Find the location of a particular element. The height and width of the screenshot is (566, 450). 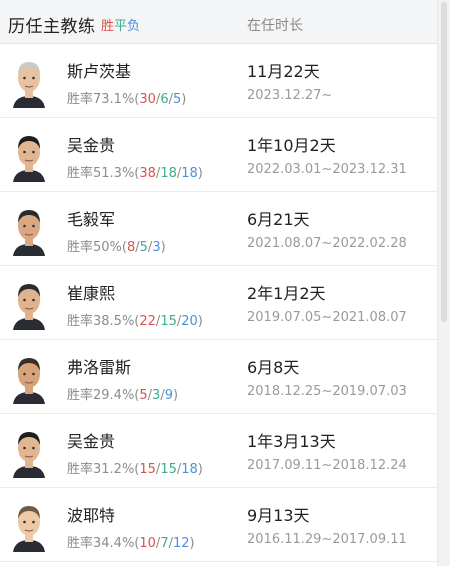

tenure-period: 2022.03.01~2023.12.31 is located at coordinates (327, 169).